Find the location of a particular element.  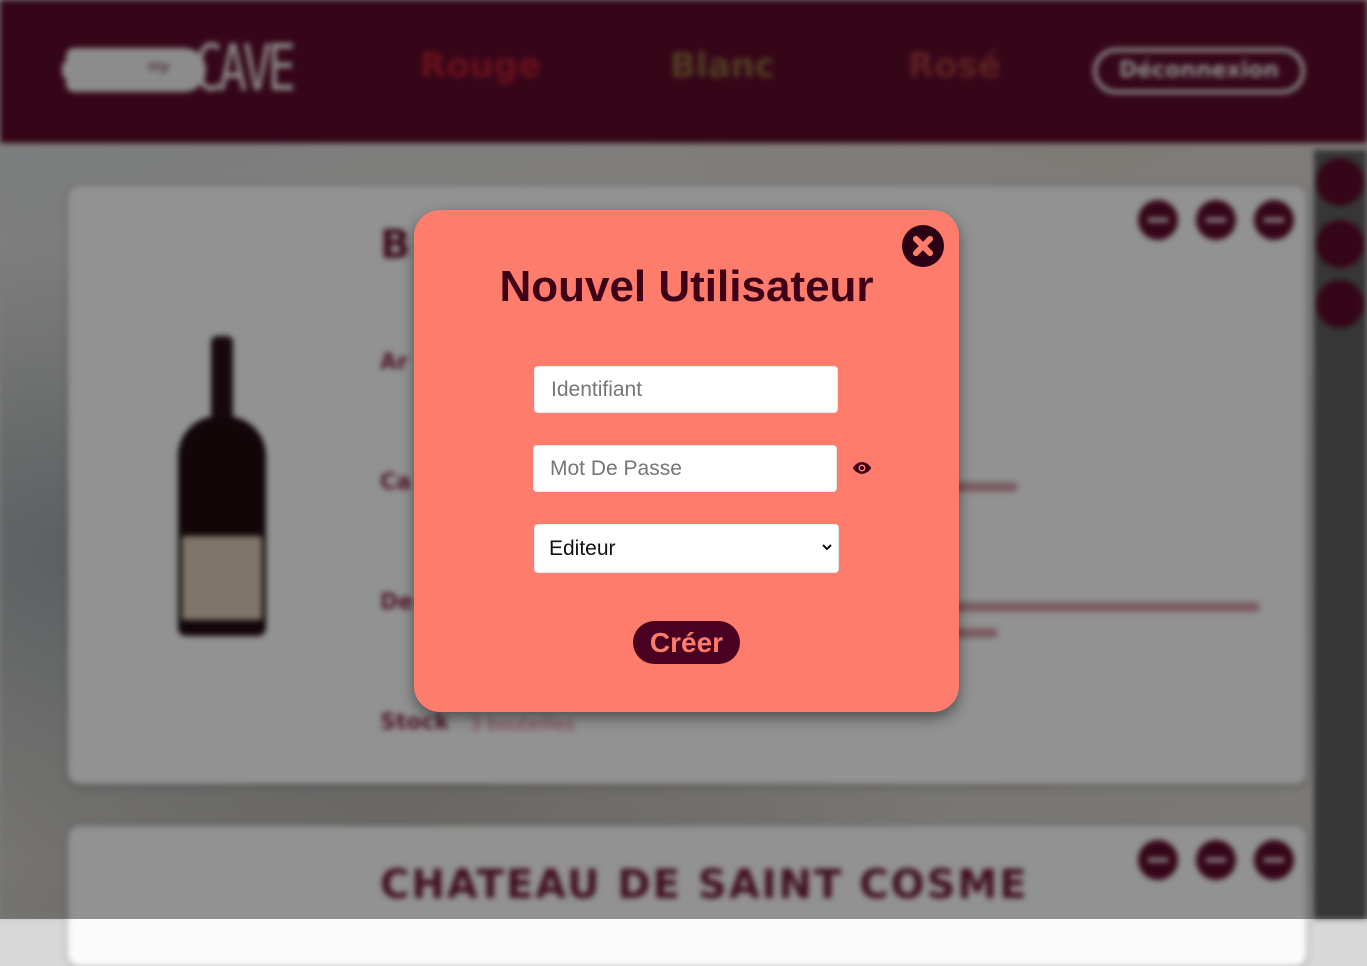

modal-title: Nouvel Utilisateur is located at coordinates (686, 286).